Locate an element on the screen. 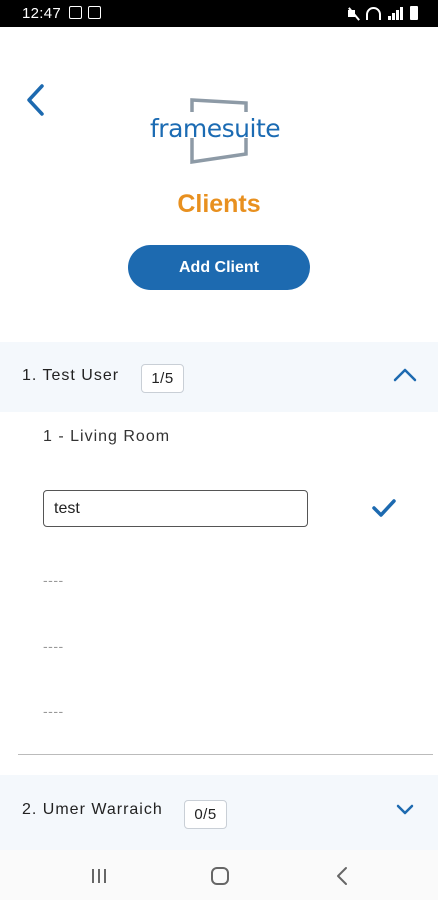  status-right-icons is located at coordinates (382, 13).